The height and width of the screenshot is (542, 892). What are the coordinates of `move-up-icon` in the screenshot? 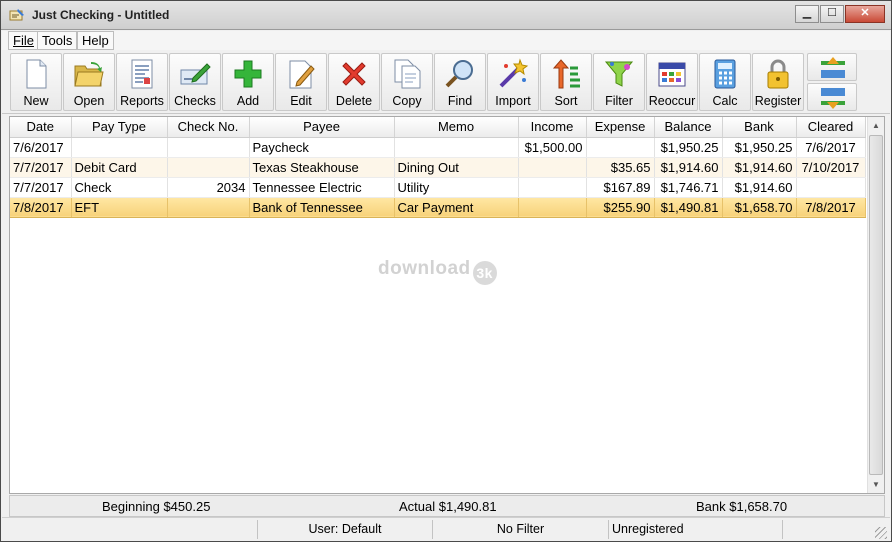 It's located at (833, 67).